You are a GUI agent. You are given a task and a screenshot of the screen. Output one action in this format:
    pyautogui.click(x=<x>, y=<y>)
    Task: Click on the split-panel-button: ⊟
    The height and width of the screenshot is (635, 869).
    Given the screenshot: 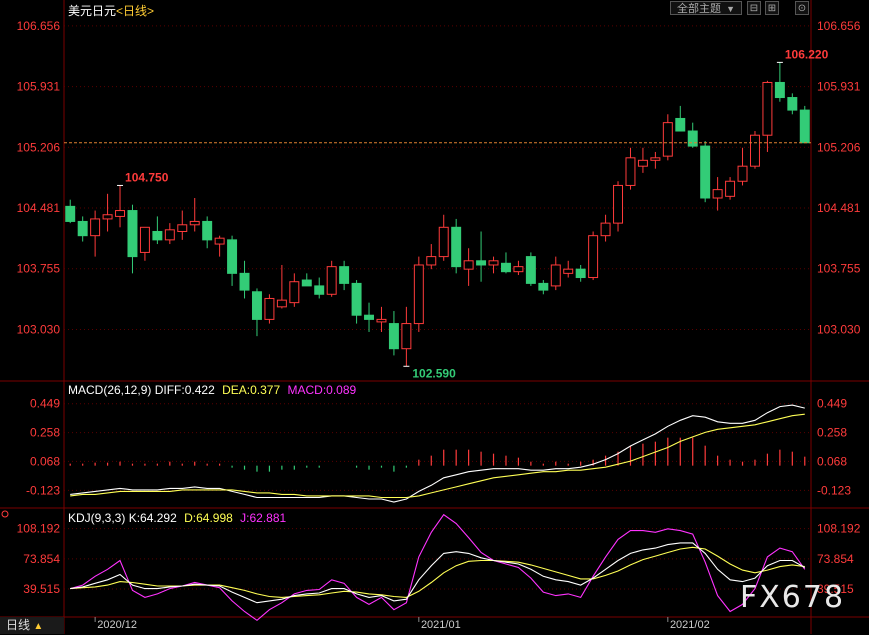 What is the action you would take?
    pyautogui.click(x=754, y=8)
    